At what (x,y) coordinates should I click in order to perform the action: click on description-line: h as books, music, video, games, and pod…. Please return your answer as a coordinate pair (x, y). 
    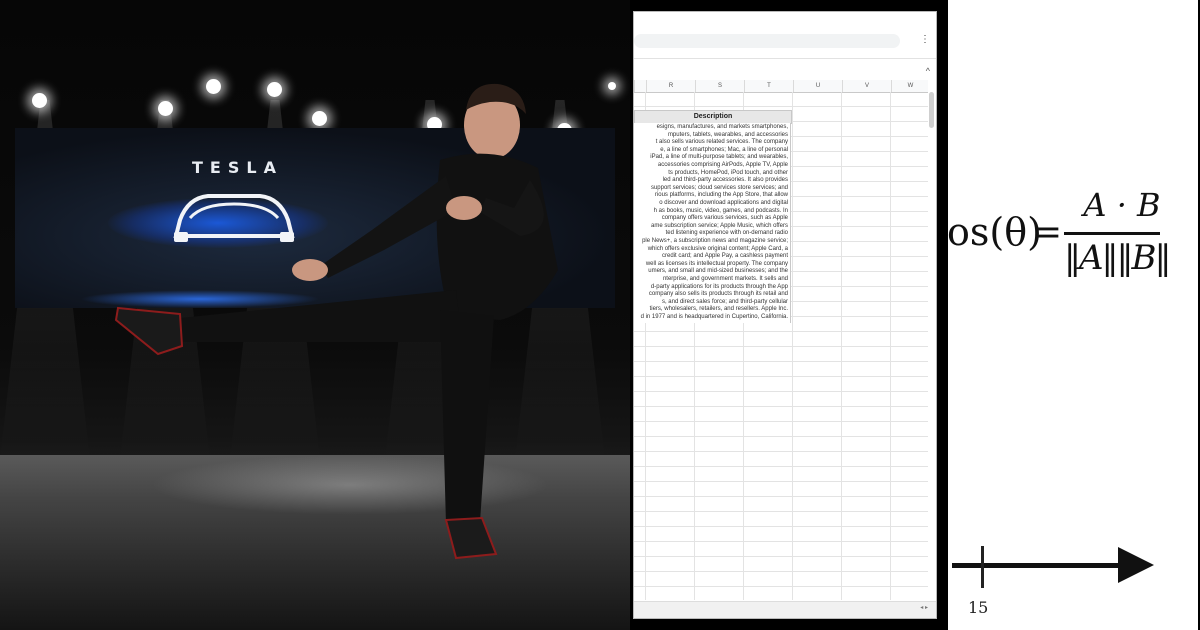
    Looking at the image, I should click on (720, 210).